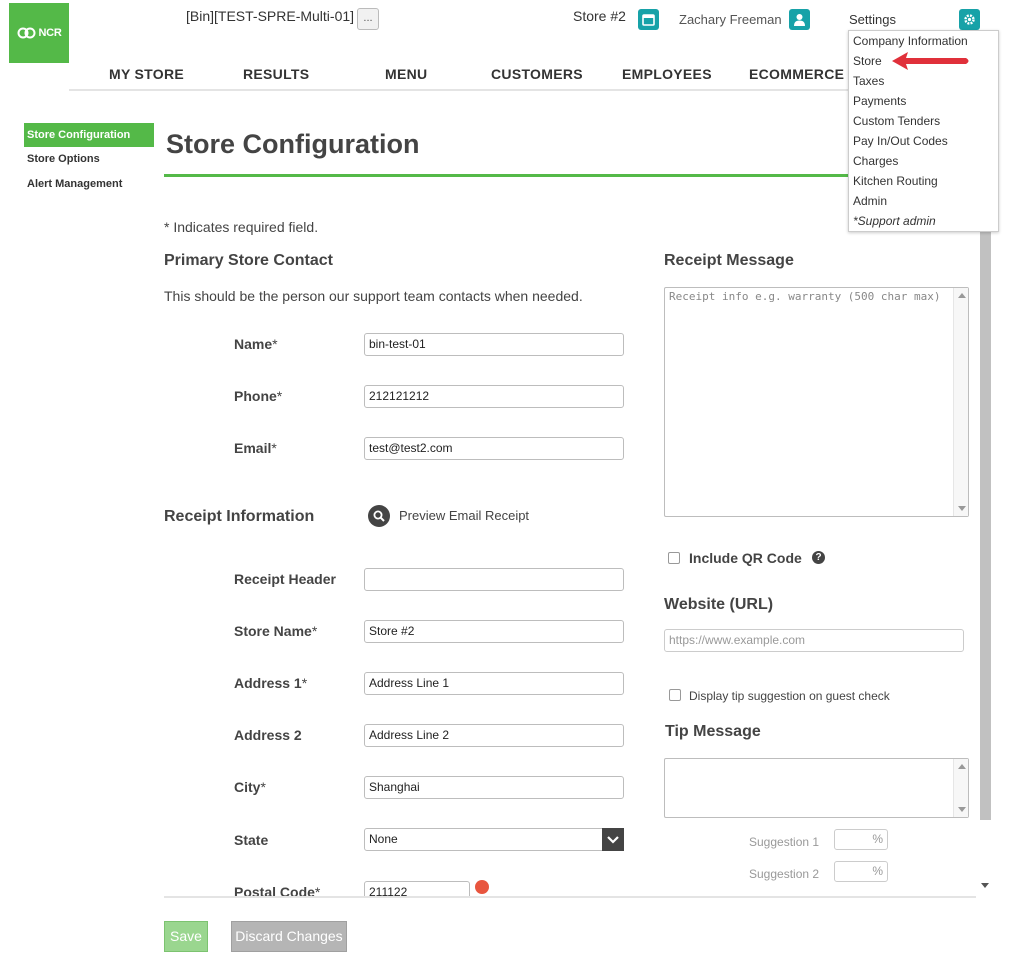  What do you see at coordinates (730, 19) in the screenshot?
I see `user-name: Zachary Freeman` at bounding box center [730, 19].